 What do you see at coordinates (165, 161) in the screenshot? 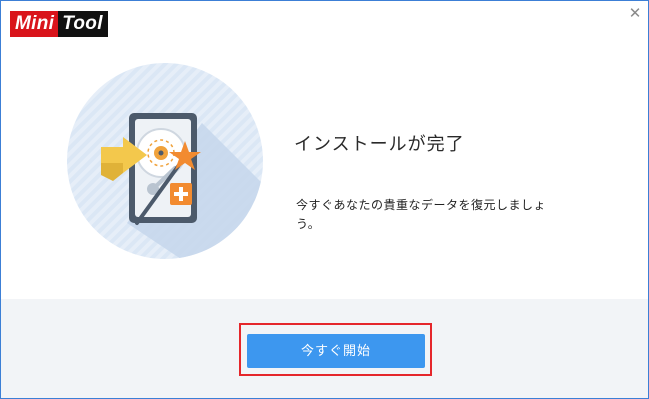
I see `hard-drive-restore-icon` at bounding box center [165, 161].